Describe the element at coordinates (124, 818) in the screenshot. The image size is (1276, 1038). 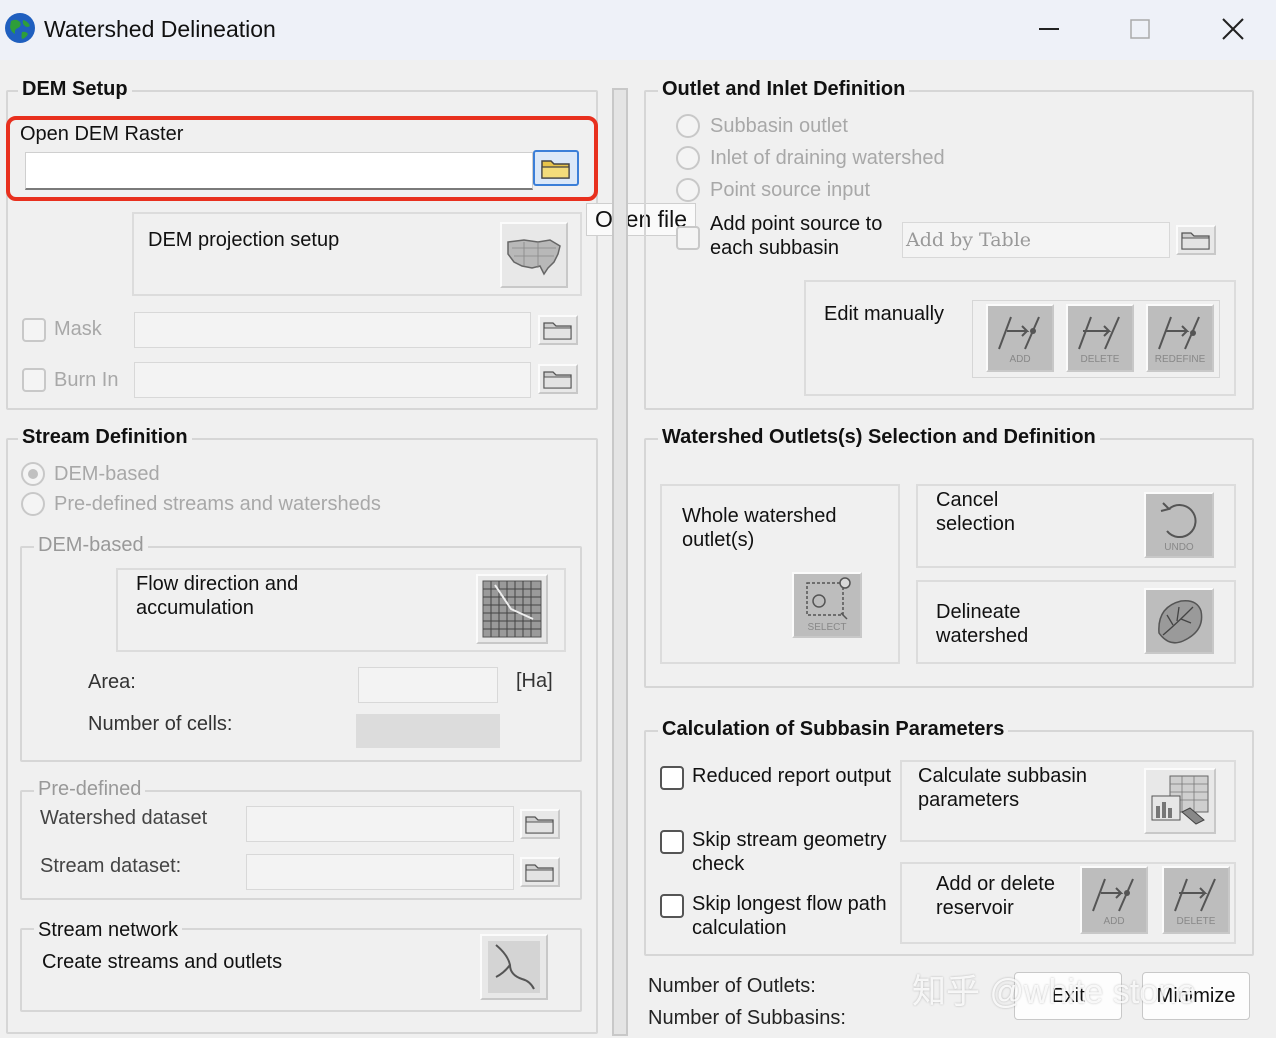
I see `watershed-dataset-label: Watershed dataset` at that location.